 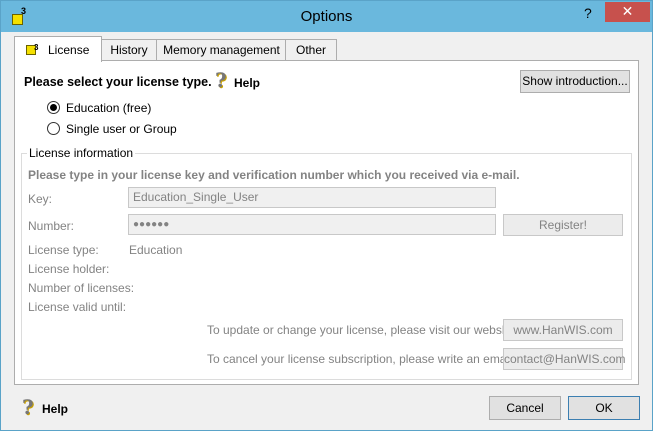 I want to click on key-label: Key:, so click(x=40, y=199).